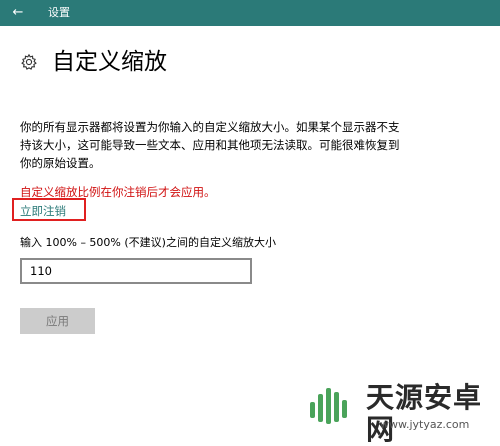  I want to click on page-title: 自定义缩放, so click(109, 62).